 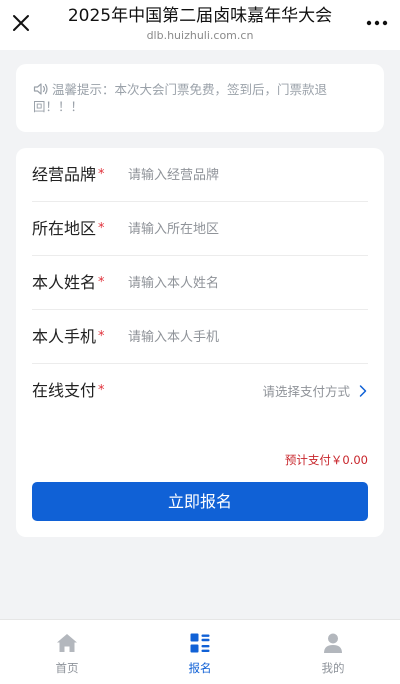 I want to click on tab-home: 首页, so click(x=67, y=652).